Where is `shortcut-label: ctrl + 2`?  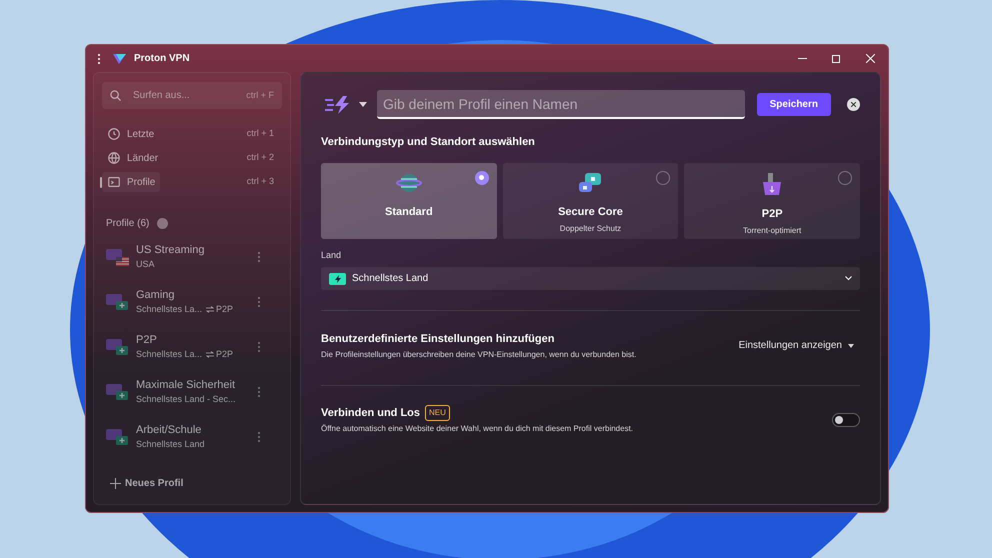 shortcut-label: ctrl + 2 is located at coordinates (260, 157).